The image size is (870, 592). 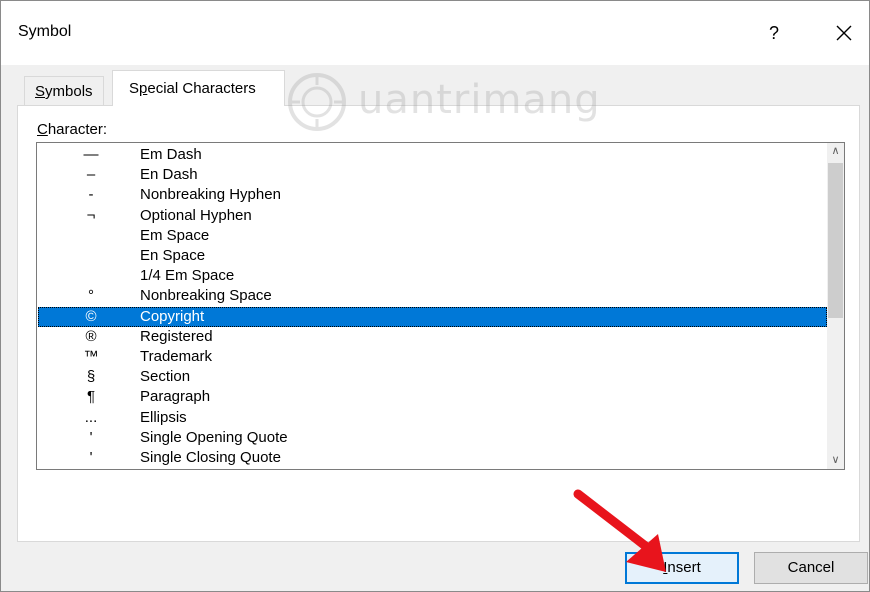 I want to click on help-button: ?, so click(x=774, y=33).